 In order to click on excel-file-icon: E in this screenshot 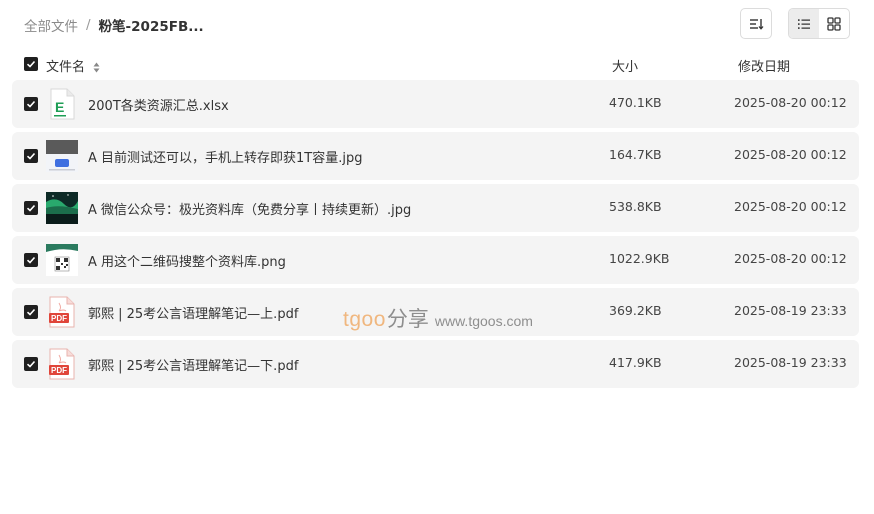, I will do `click(62, 104)`.